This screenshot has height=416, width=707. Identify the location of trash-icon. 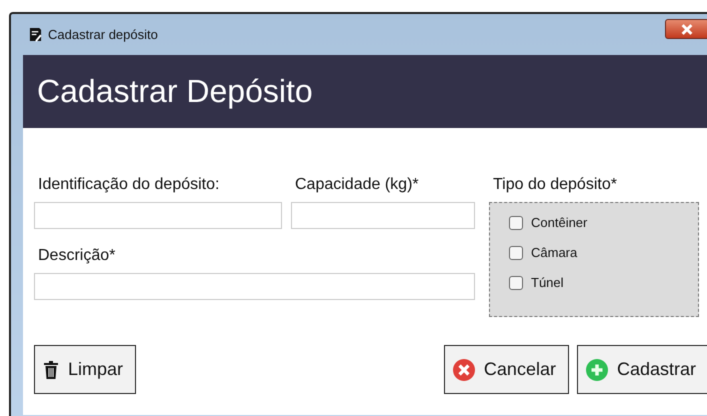
(51, 370).